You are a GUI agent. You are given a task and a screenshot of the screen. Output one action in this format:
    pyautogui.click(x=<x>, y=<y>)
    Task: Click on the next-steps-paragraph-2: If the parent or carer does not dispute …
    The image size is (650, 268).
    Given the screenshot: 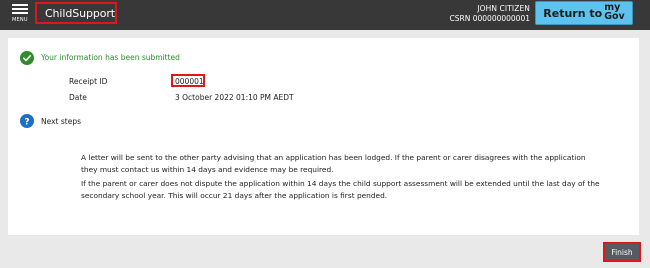 What is the action you would take?
    pyautogui.click(x=340, y=189)
    